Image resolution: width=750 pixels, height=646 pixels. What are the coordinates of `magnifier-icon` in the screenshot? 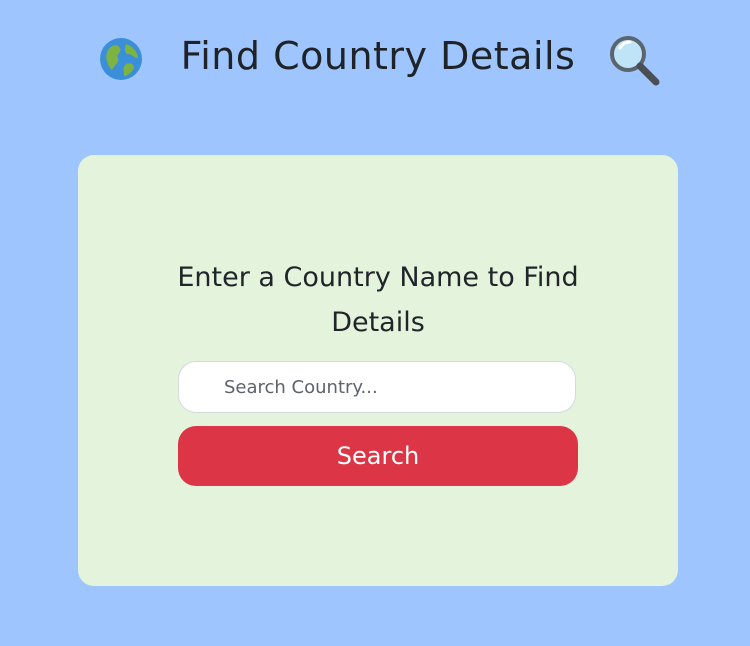 It's located at (635, 61).